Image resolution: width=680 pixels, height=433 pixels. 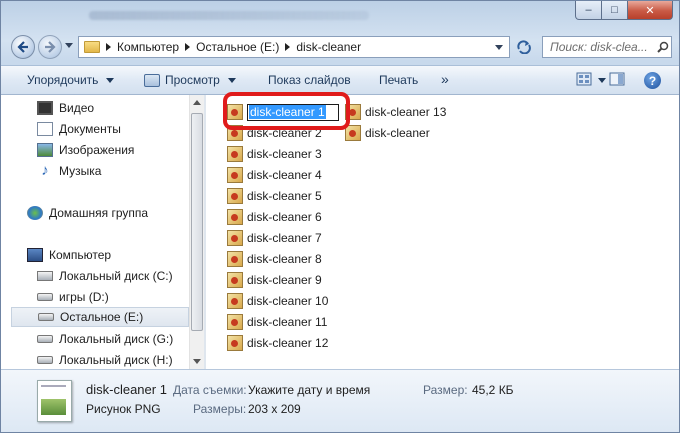 I want to click on back-button, so click(x=23, y=47).